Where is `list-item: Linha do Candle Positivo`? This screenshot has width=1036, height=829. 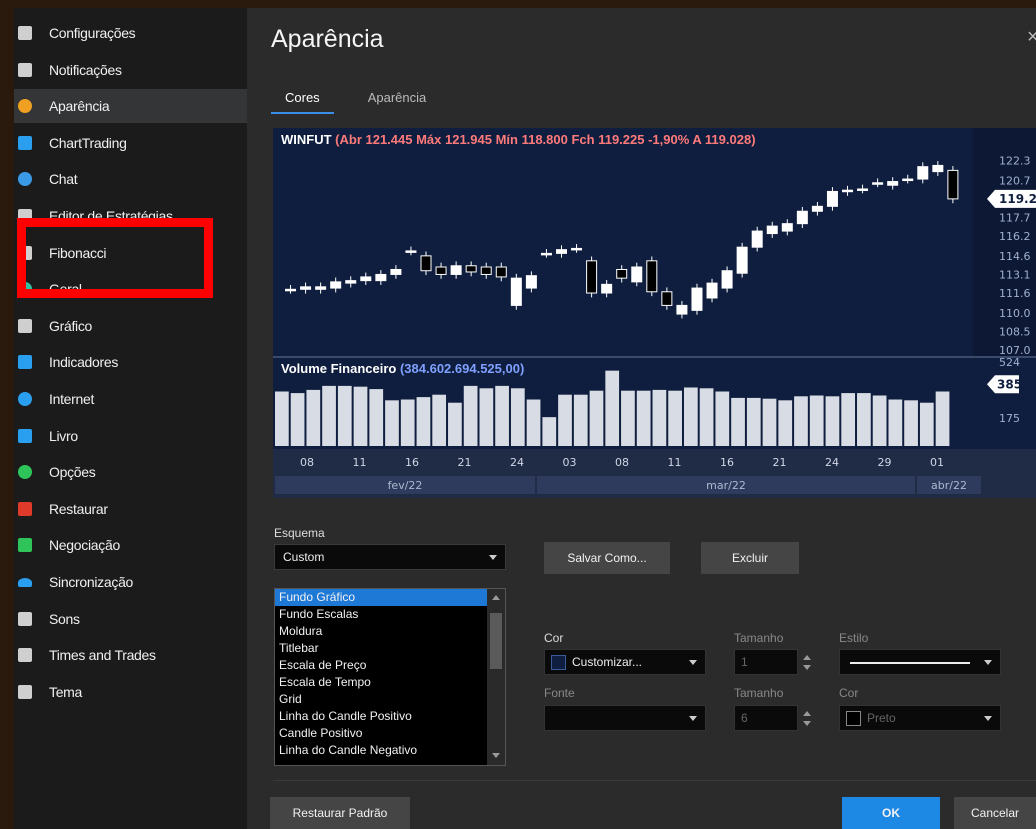
list-item: Linha do Candle Positivo is located at coordinates (390, 716).